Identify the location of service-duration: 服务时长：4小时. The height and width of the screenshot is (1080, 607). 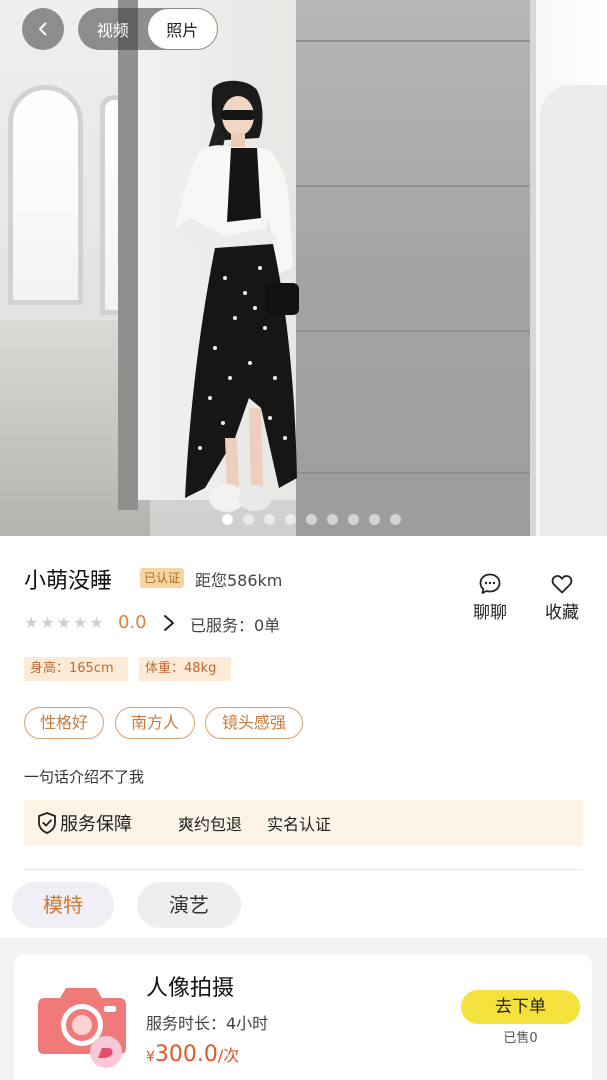
(207, 1023).